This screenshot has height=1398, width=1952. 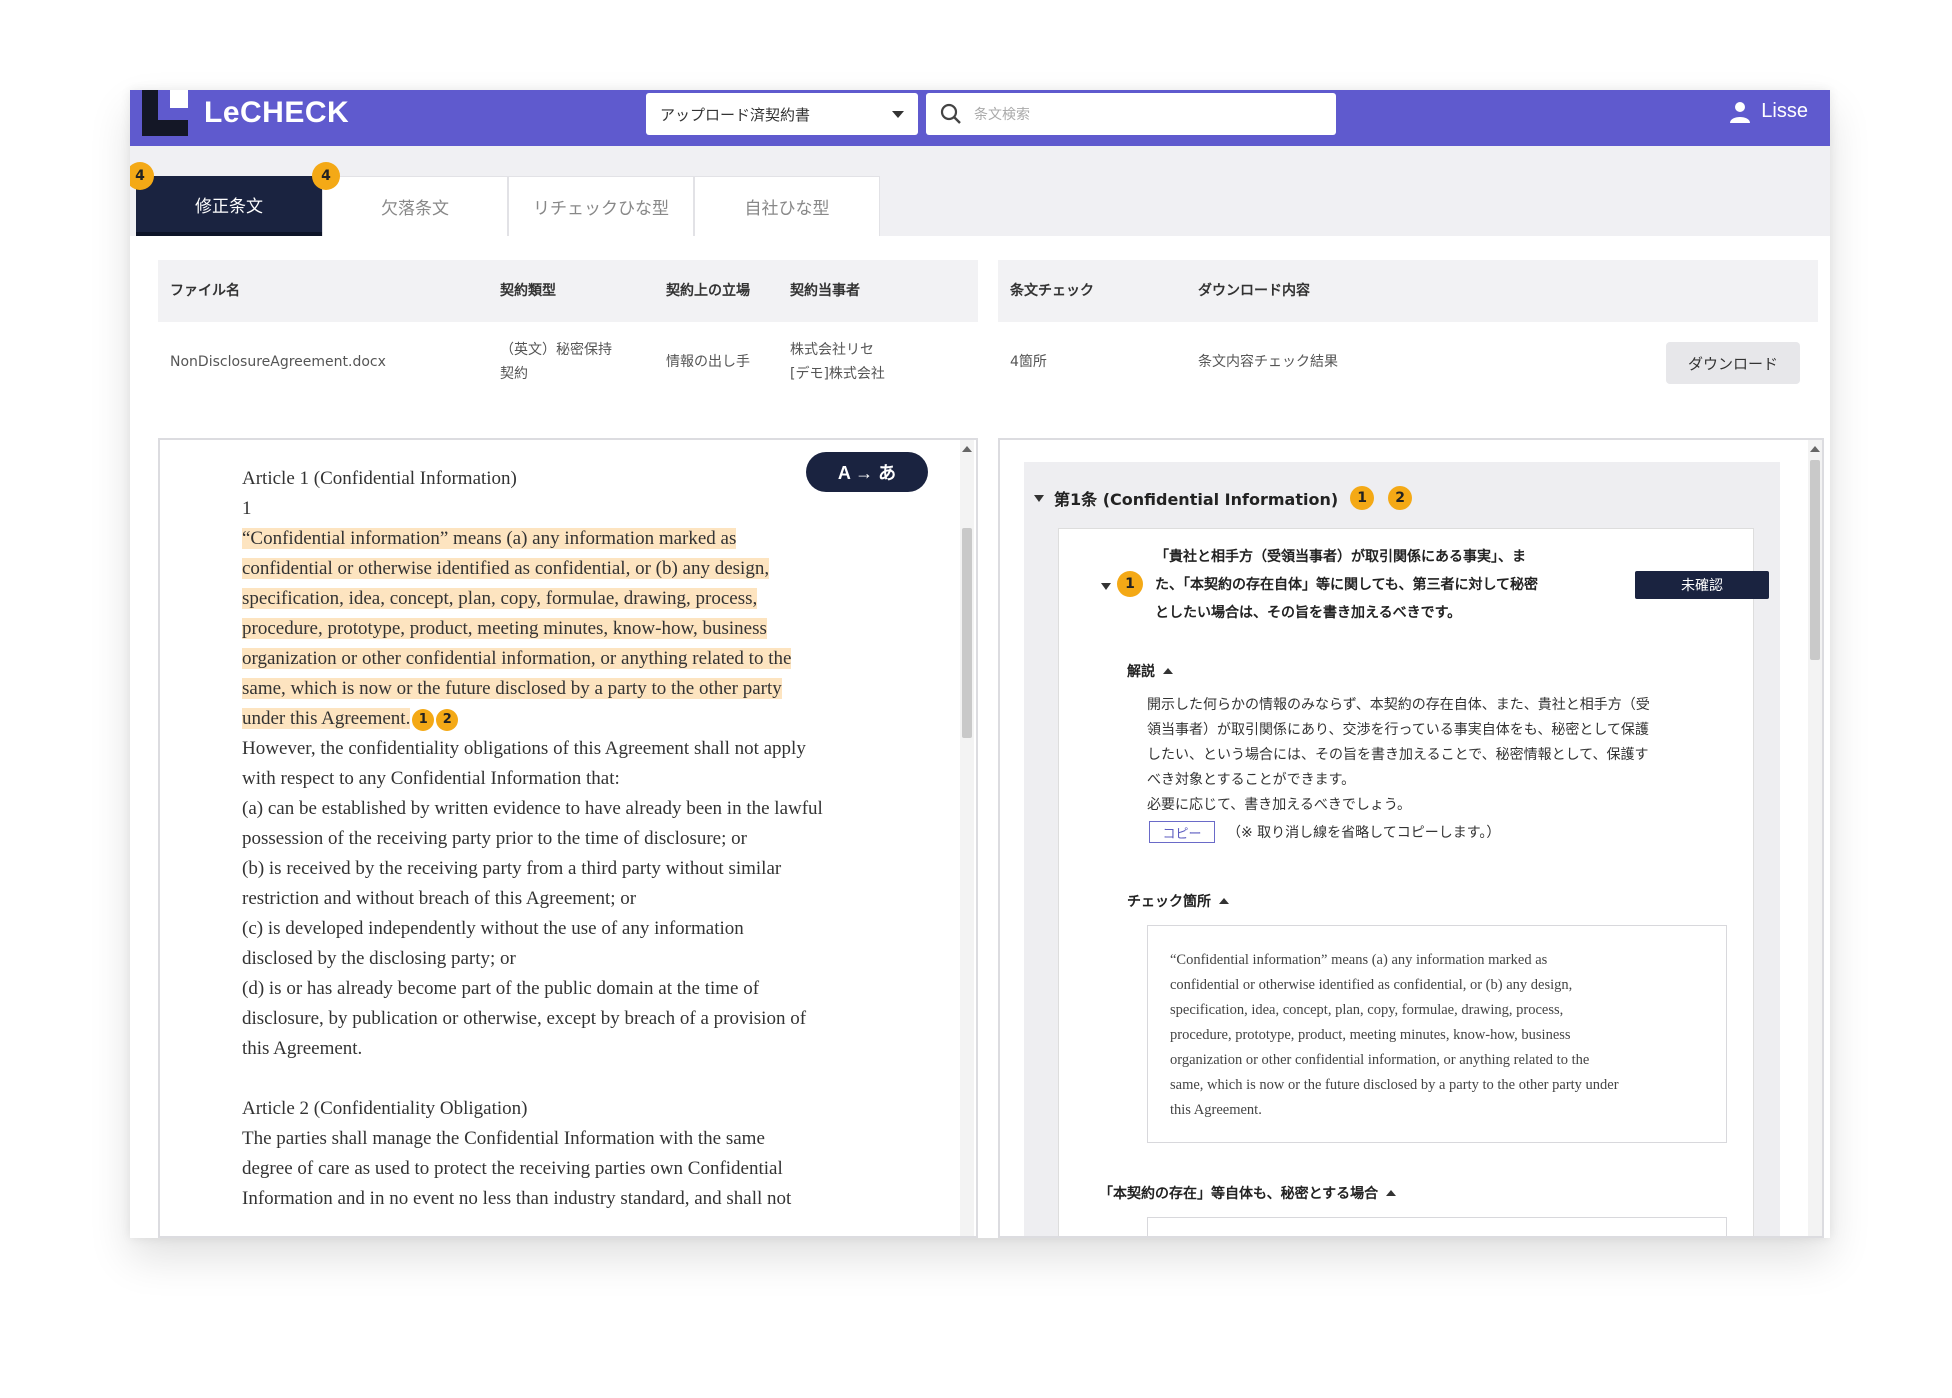 What do you see at coordinates (1131, 114) in the screenshot?
I see `clause-search-input: 条文検索` at bounding box center [1131, 114].